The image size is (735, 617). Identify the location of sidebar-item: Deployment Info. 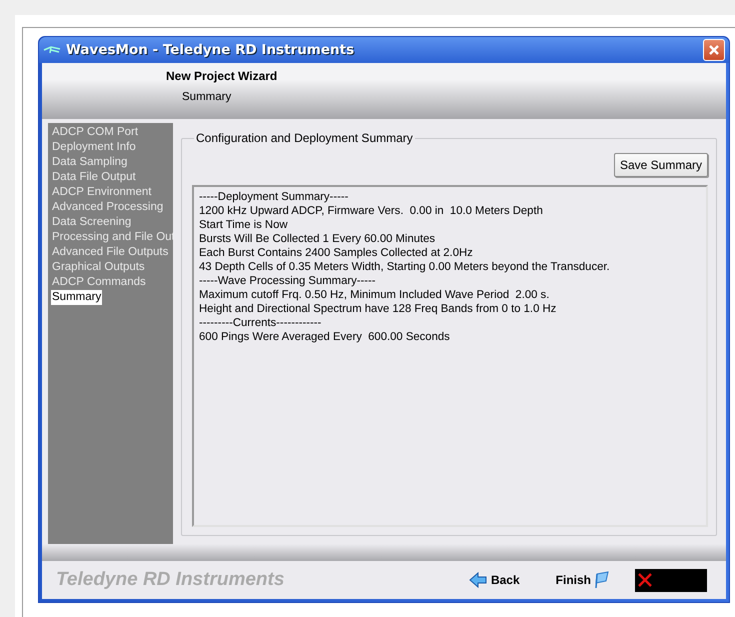
(94, 147).